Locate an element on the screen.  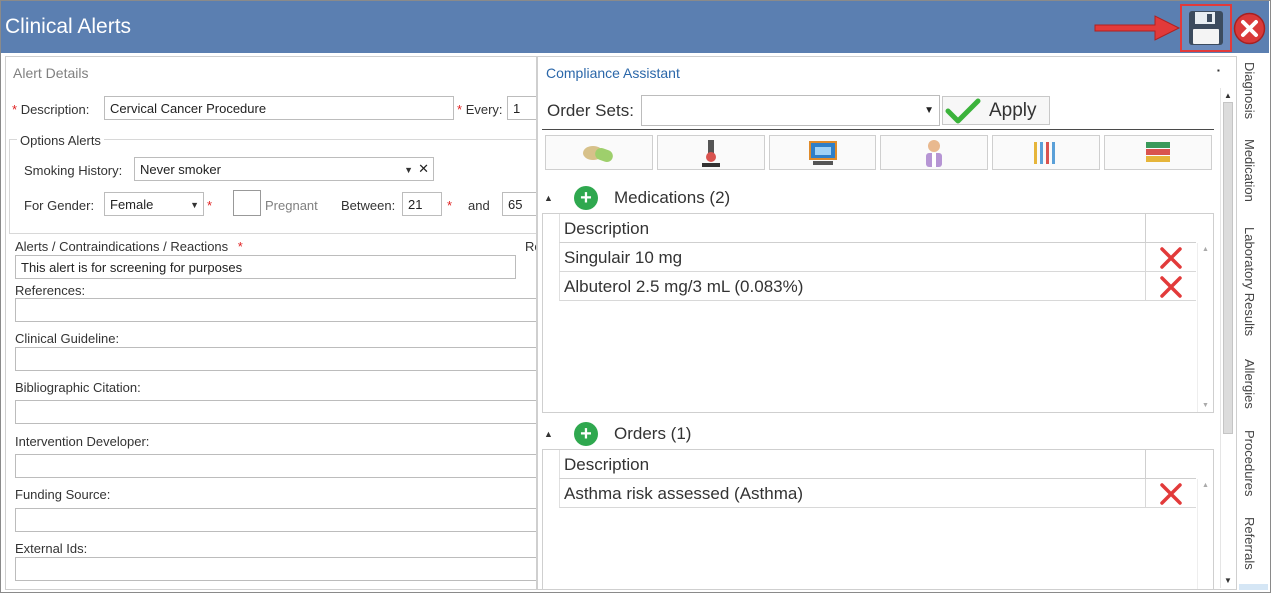
options-alerts-title: Options Alerts is located at coordinates (60, 140).